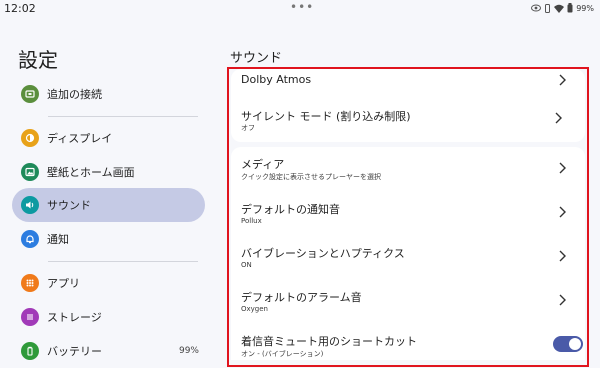  I want to click on settings-title: 設定, so click(38, 60).